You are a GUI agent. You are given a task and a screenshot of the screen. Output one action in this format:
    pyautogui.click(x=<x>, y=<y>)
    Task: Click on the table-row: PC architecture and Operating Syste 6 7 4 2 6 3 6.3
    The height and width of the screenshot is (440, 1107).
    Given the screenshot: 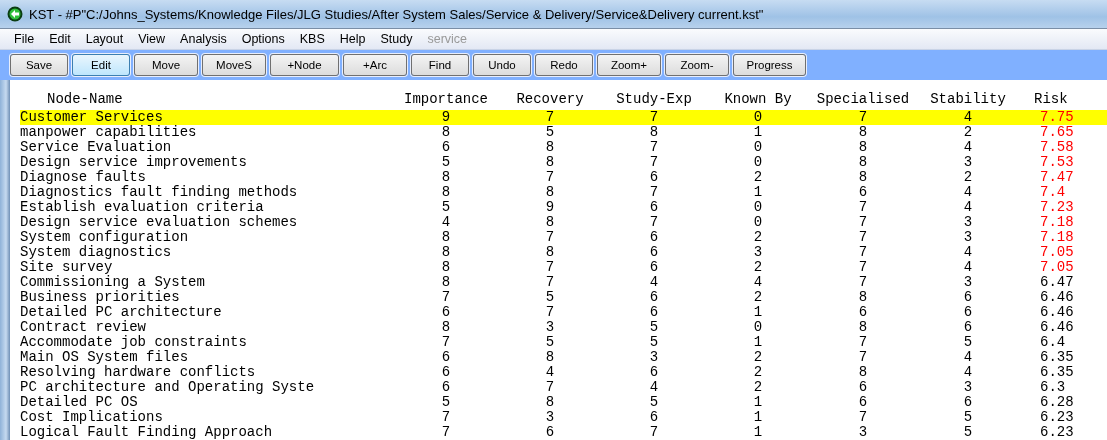 What is the action you would take?
    pyautogui.click(x=563, y=387)
    